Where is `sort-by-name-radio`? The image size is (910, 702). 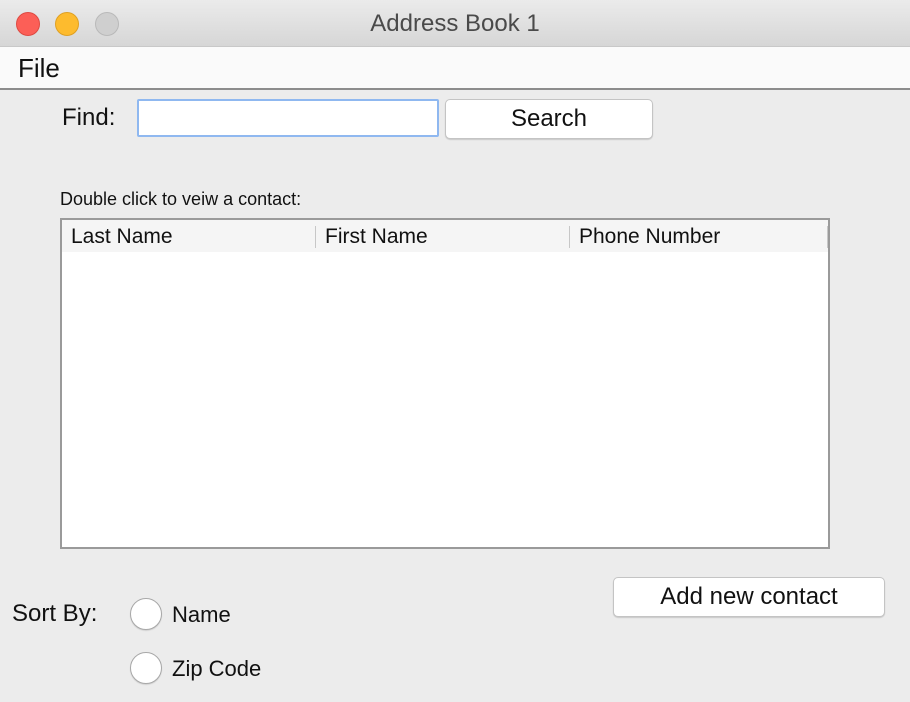
sort-by-name-radio is located at coordinates (146, 614).